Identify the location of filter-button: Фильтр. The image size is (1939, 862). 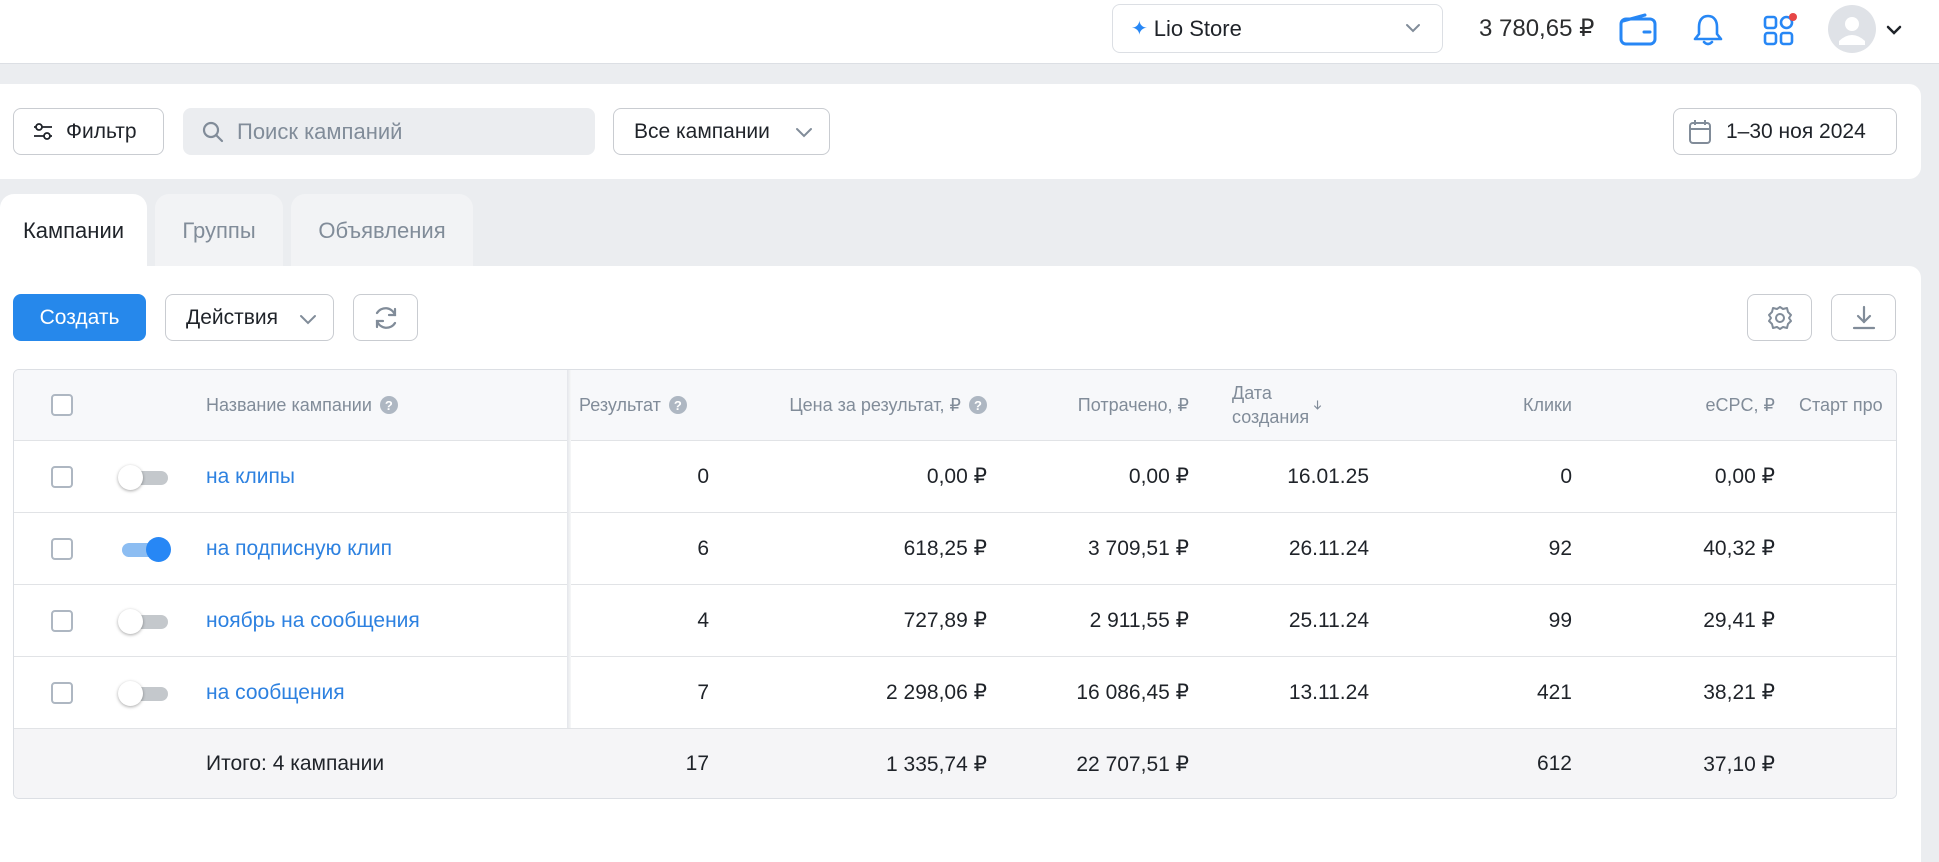
(88, 131).